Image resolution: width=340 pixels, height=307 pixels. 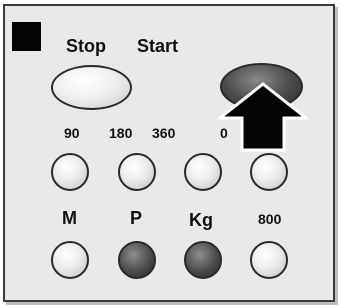 What do you see at coordinates (26, 36) in the screenshot?
I see `status-indicator` at bounding box center [26, 36].